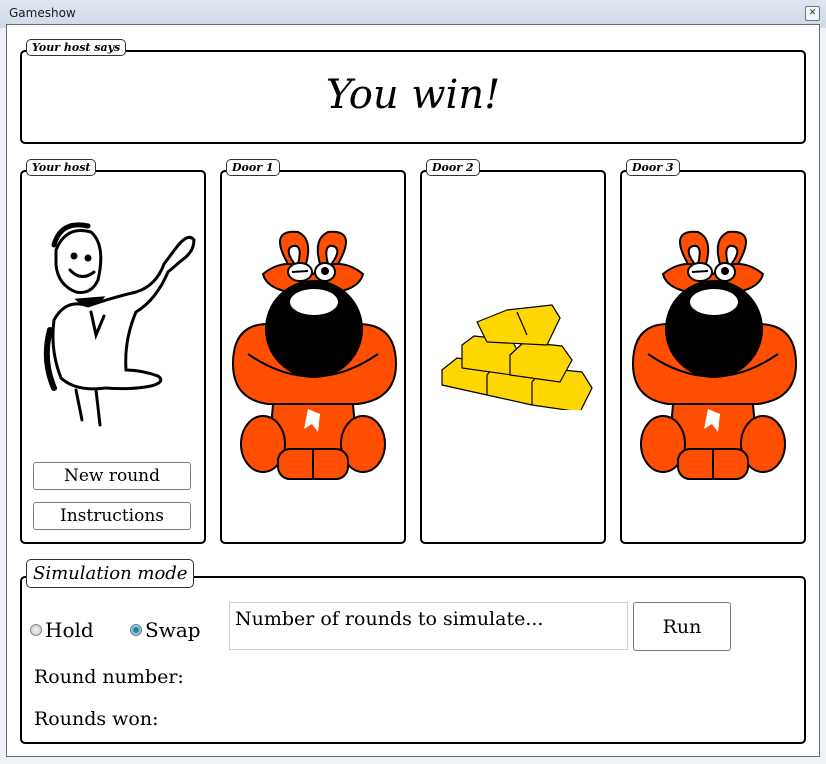 The image size is (826, 764). Describe the element at coordinates (253, 167) in the screenshot. I see `door-1-label: Door 1` at that location.